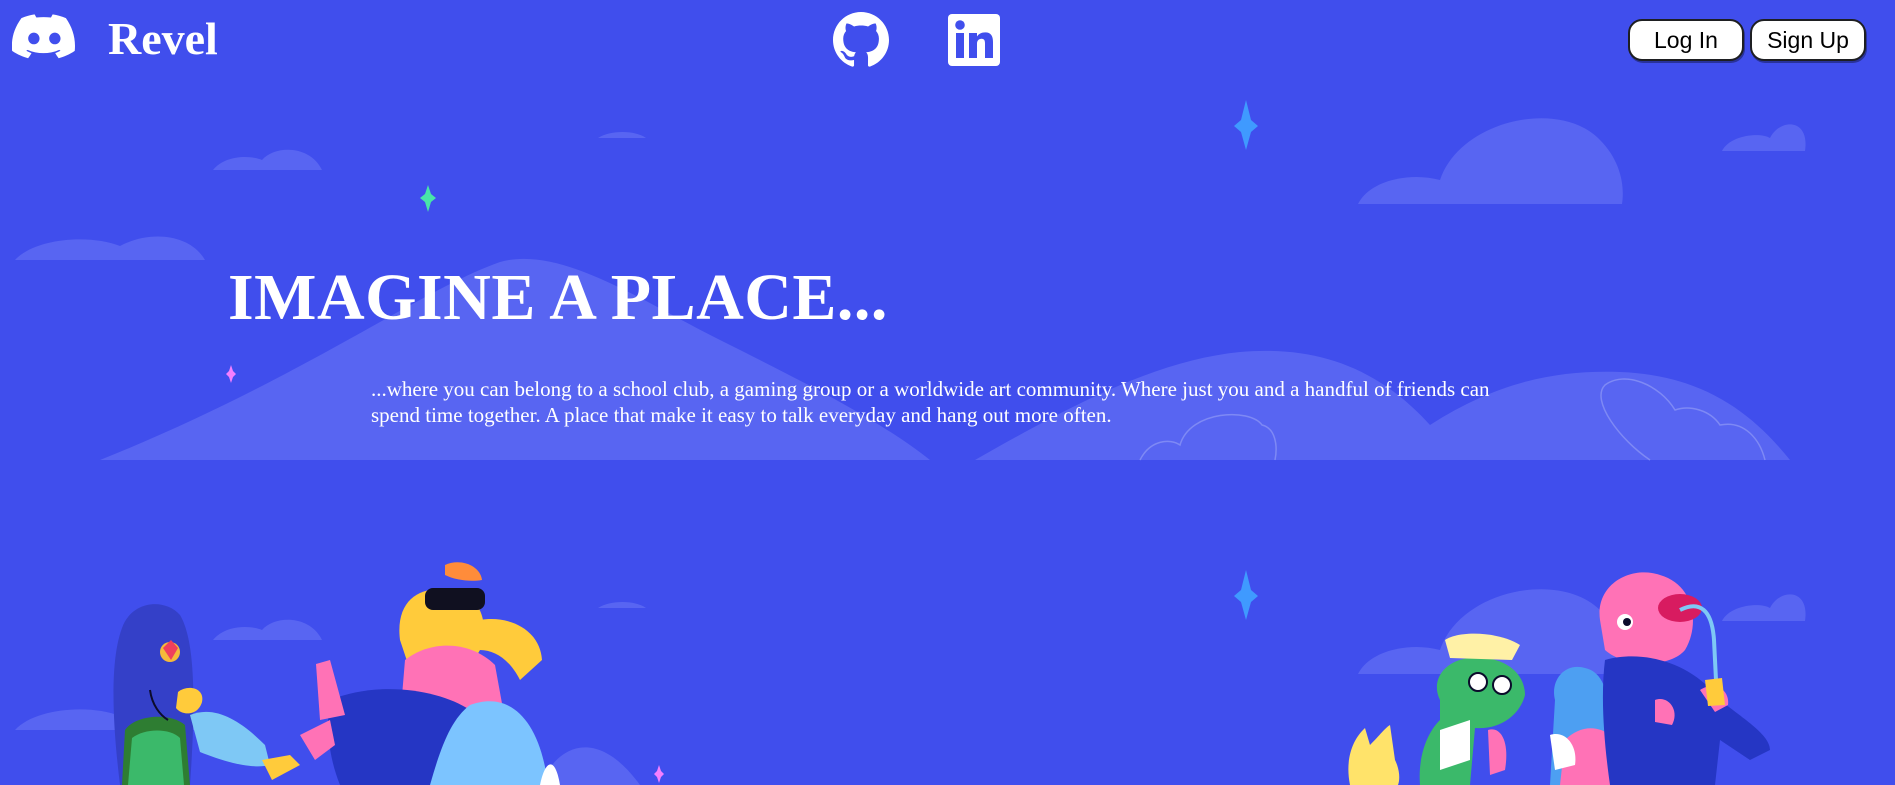 The height and width of the screenshot is (785, 1895). What do you see at coordinates (430, 673) in the screenshot?
I see `character-sunglasses` at bounding box center [430, 673].